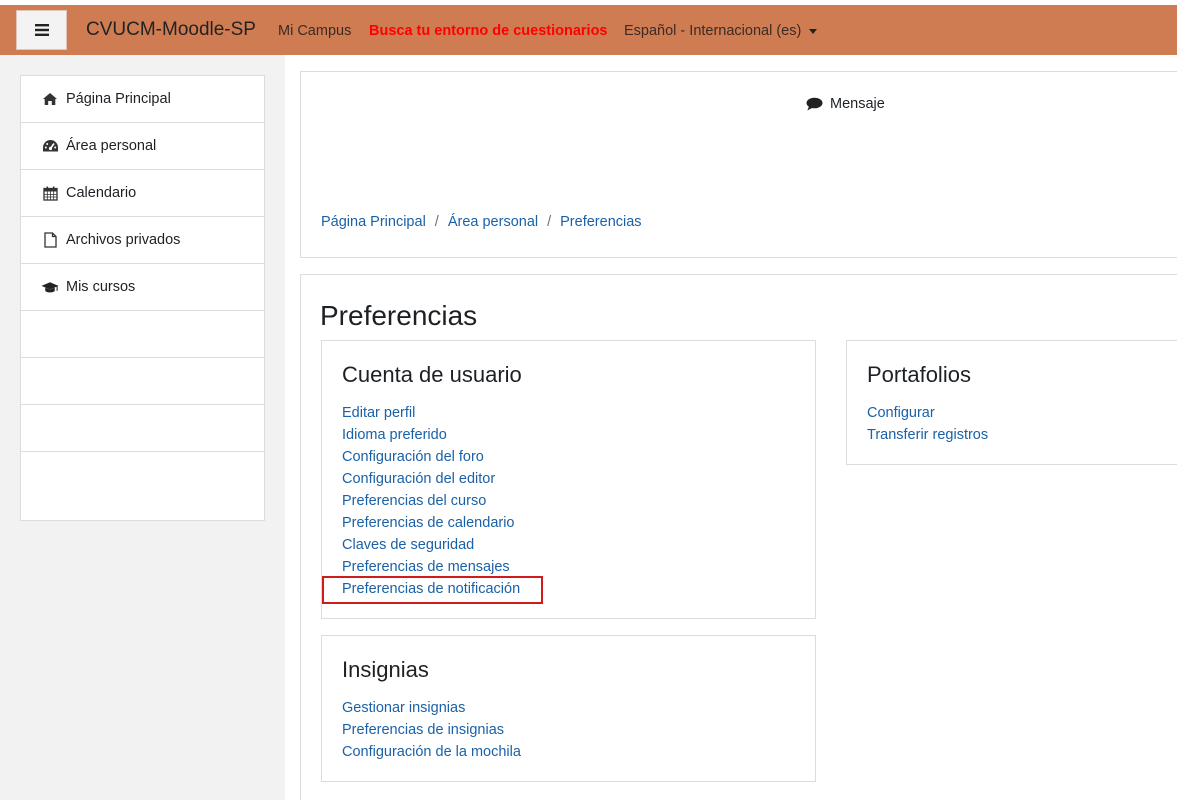  What do you see at coordinates (373, 222) in the screenshot?
I see `breadcrumb-item-pagina-principal: Página Principal` at bounding box center [373, 222].